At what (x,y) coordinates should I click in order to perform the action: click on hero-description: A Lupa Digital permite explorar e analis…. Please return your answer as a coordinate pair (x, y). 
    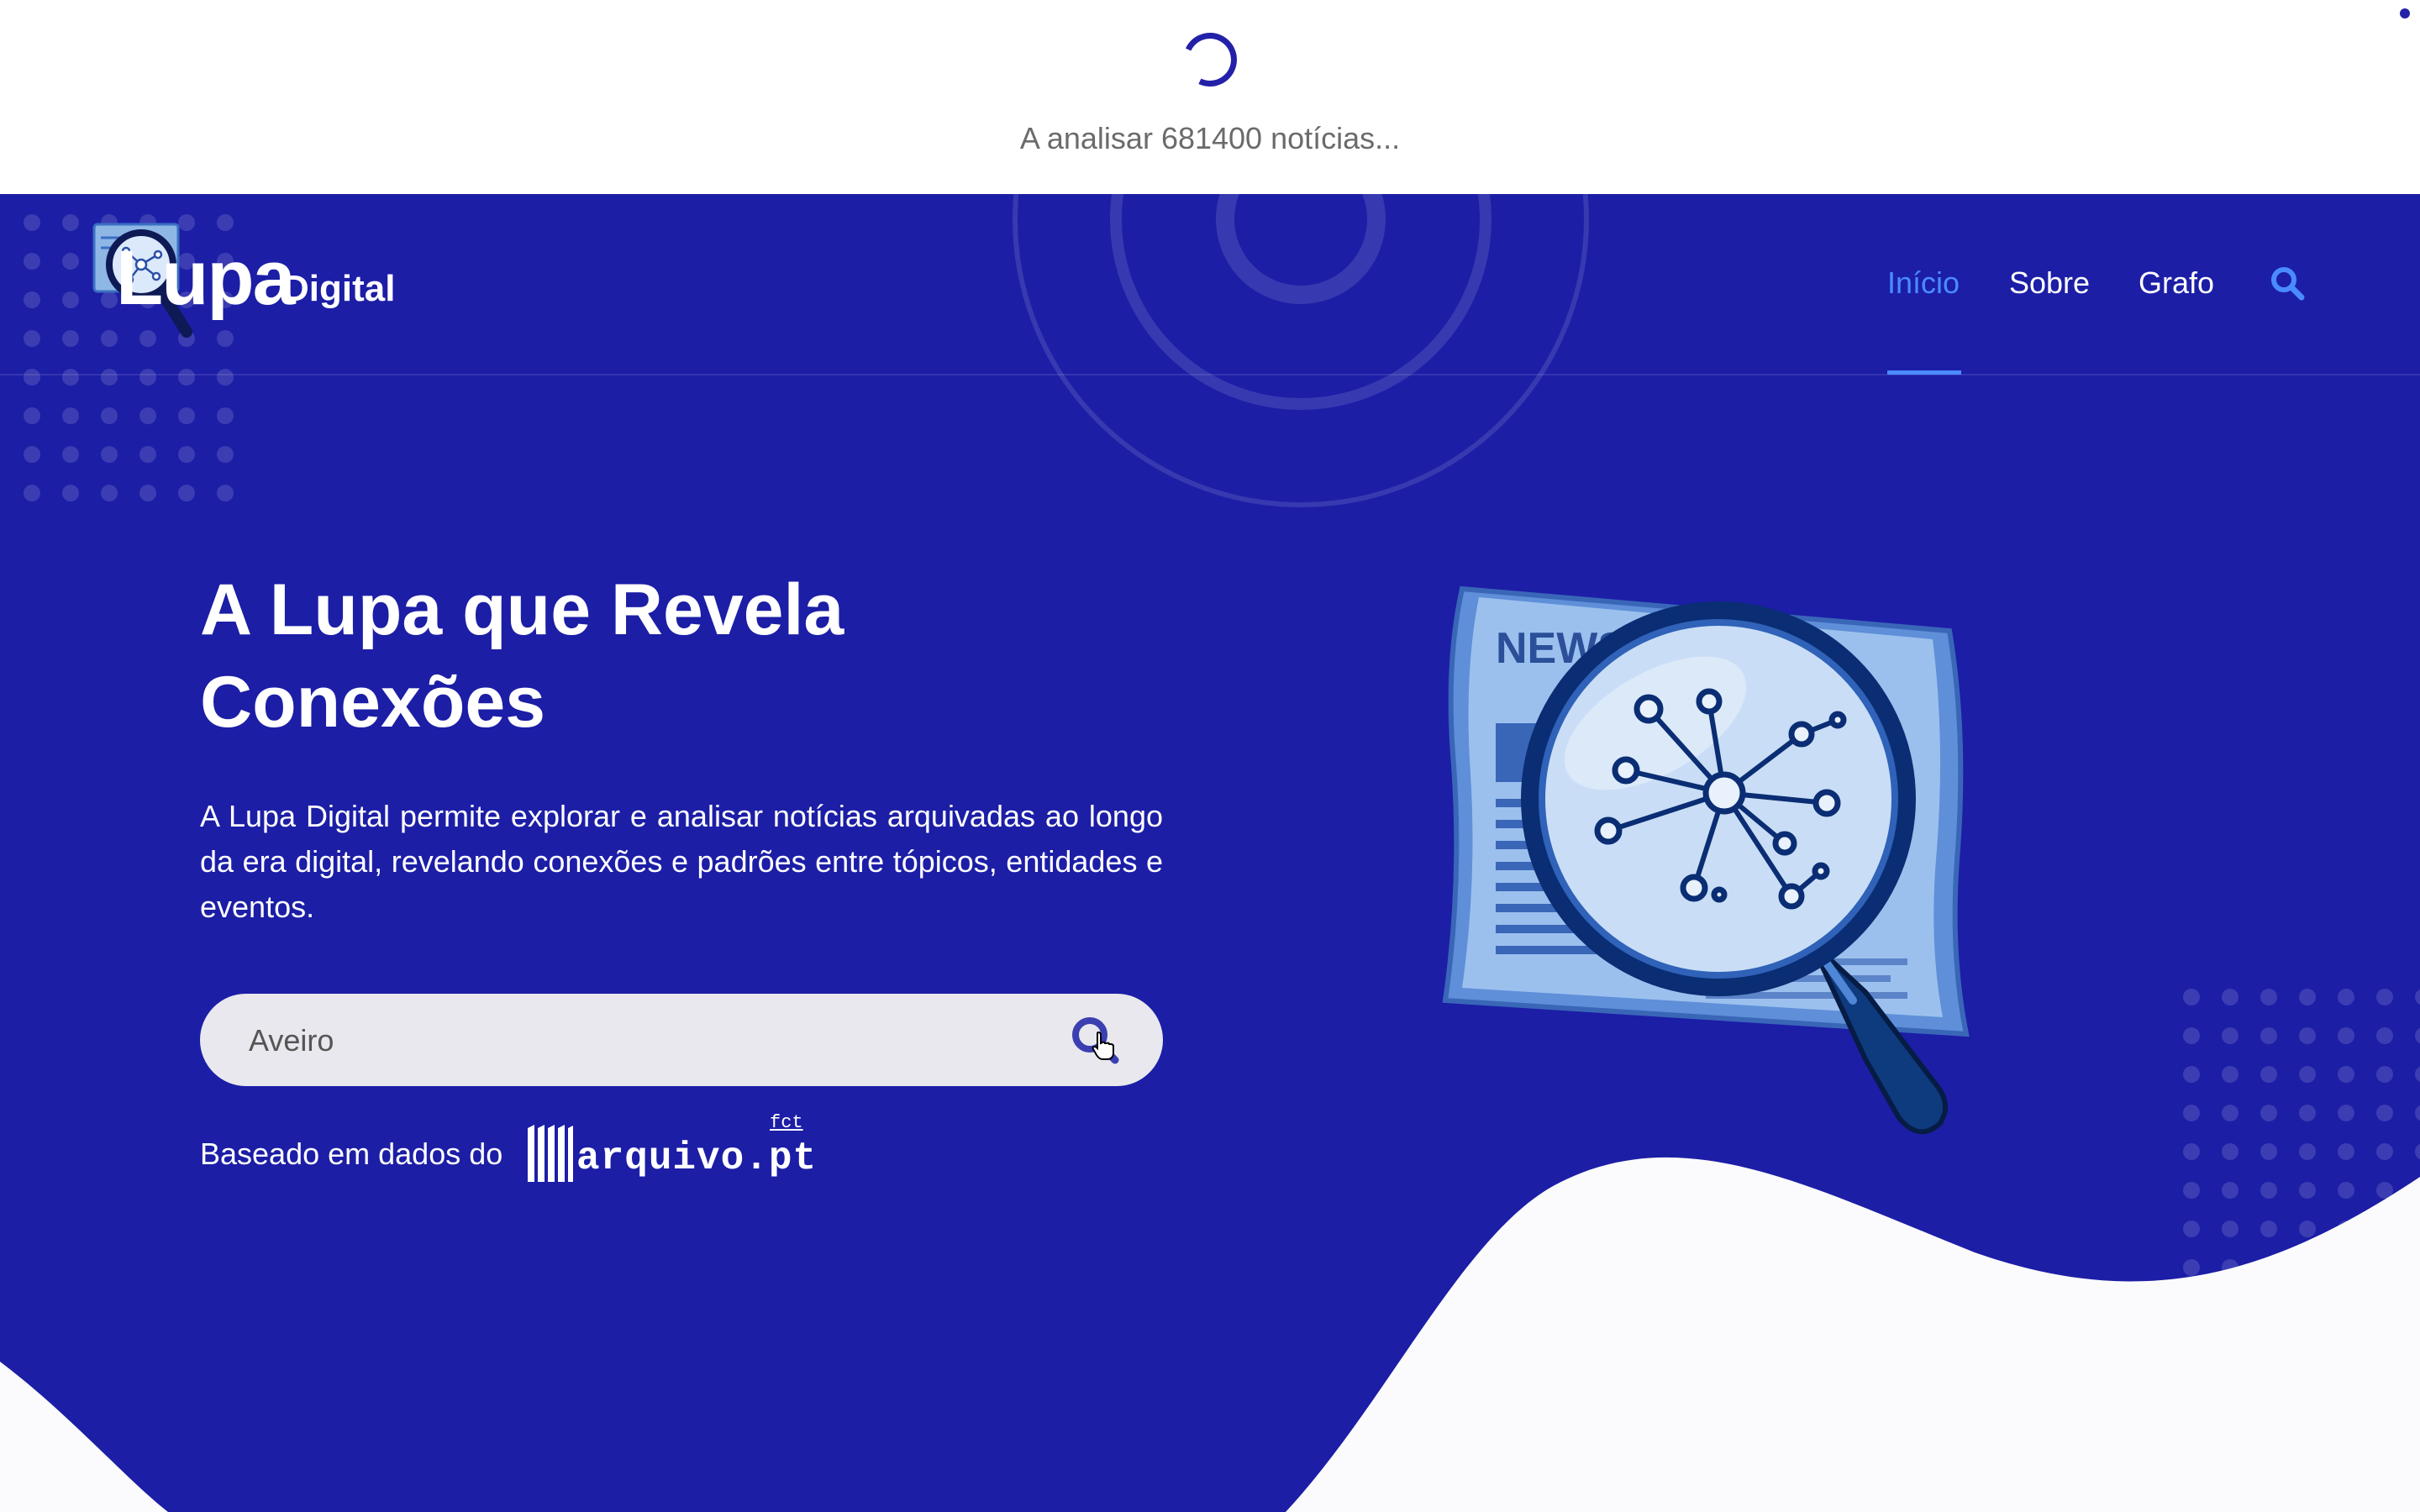
    Looking at the image, I should click on (681, 861).